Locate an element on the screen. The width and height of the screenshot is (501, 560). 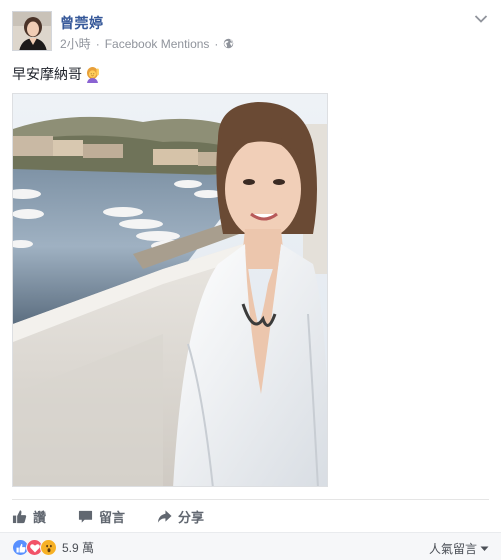
reactions-footer: 5.9 萬 人氣留言 is located at coordinates (250, 546).